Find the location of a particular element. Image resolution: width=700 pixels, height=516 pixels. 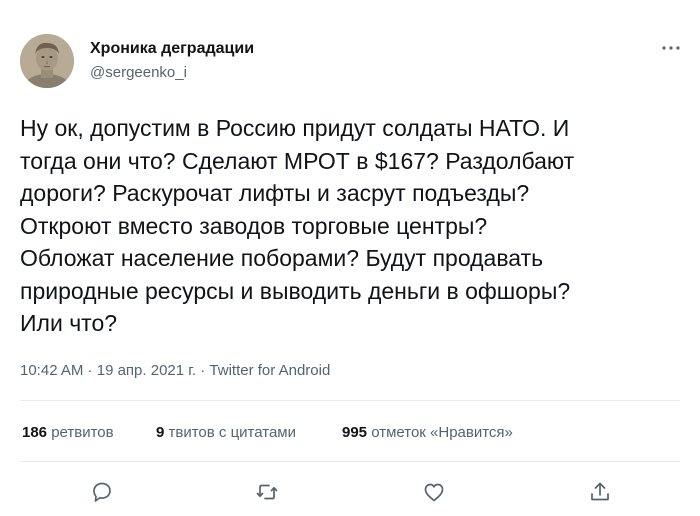

likes-label: отметок «Нравится» is located at coordinates (442, 432).